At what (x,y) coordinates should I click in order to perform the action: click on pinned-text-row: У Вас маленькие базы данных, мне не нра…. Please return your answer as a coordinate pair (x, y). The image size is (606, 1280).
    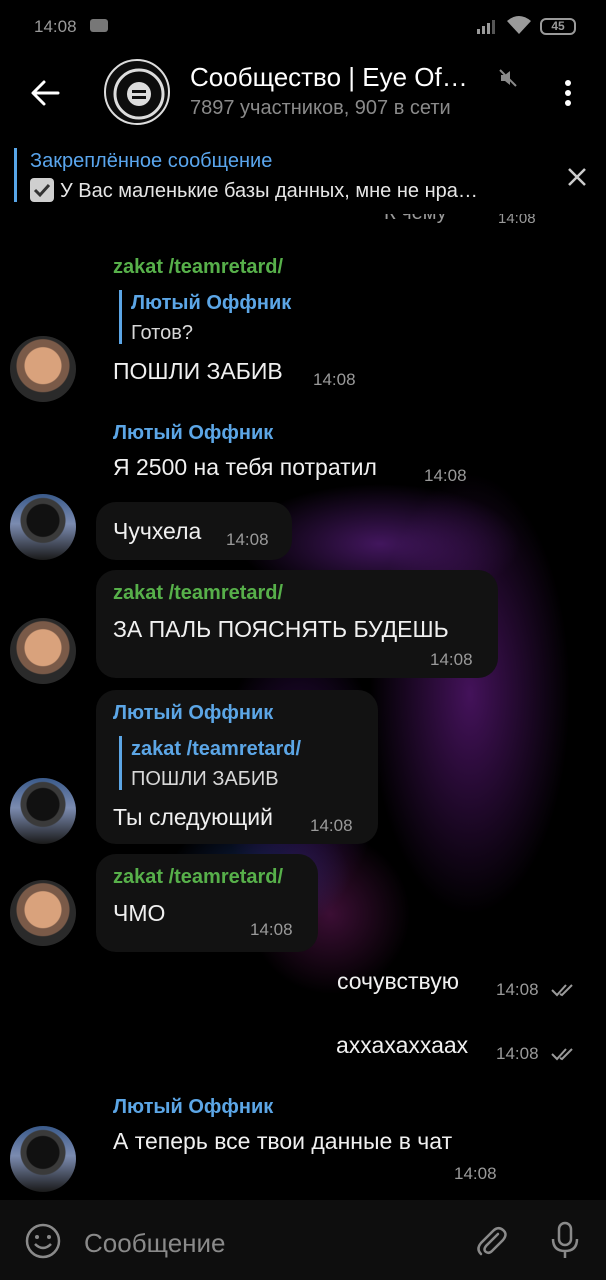
    Looking at the image, I should click on (254, 190).